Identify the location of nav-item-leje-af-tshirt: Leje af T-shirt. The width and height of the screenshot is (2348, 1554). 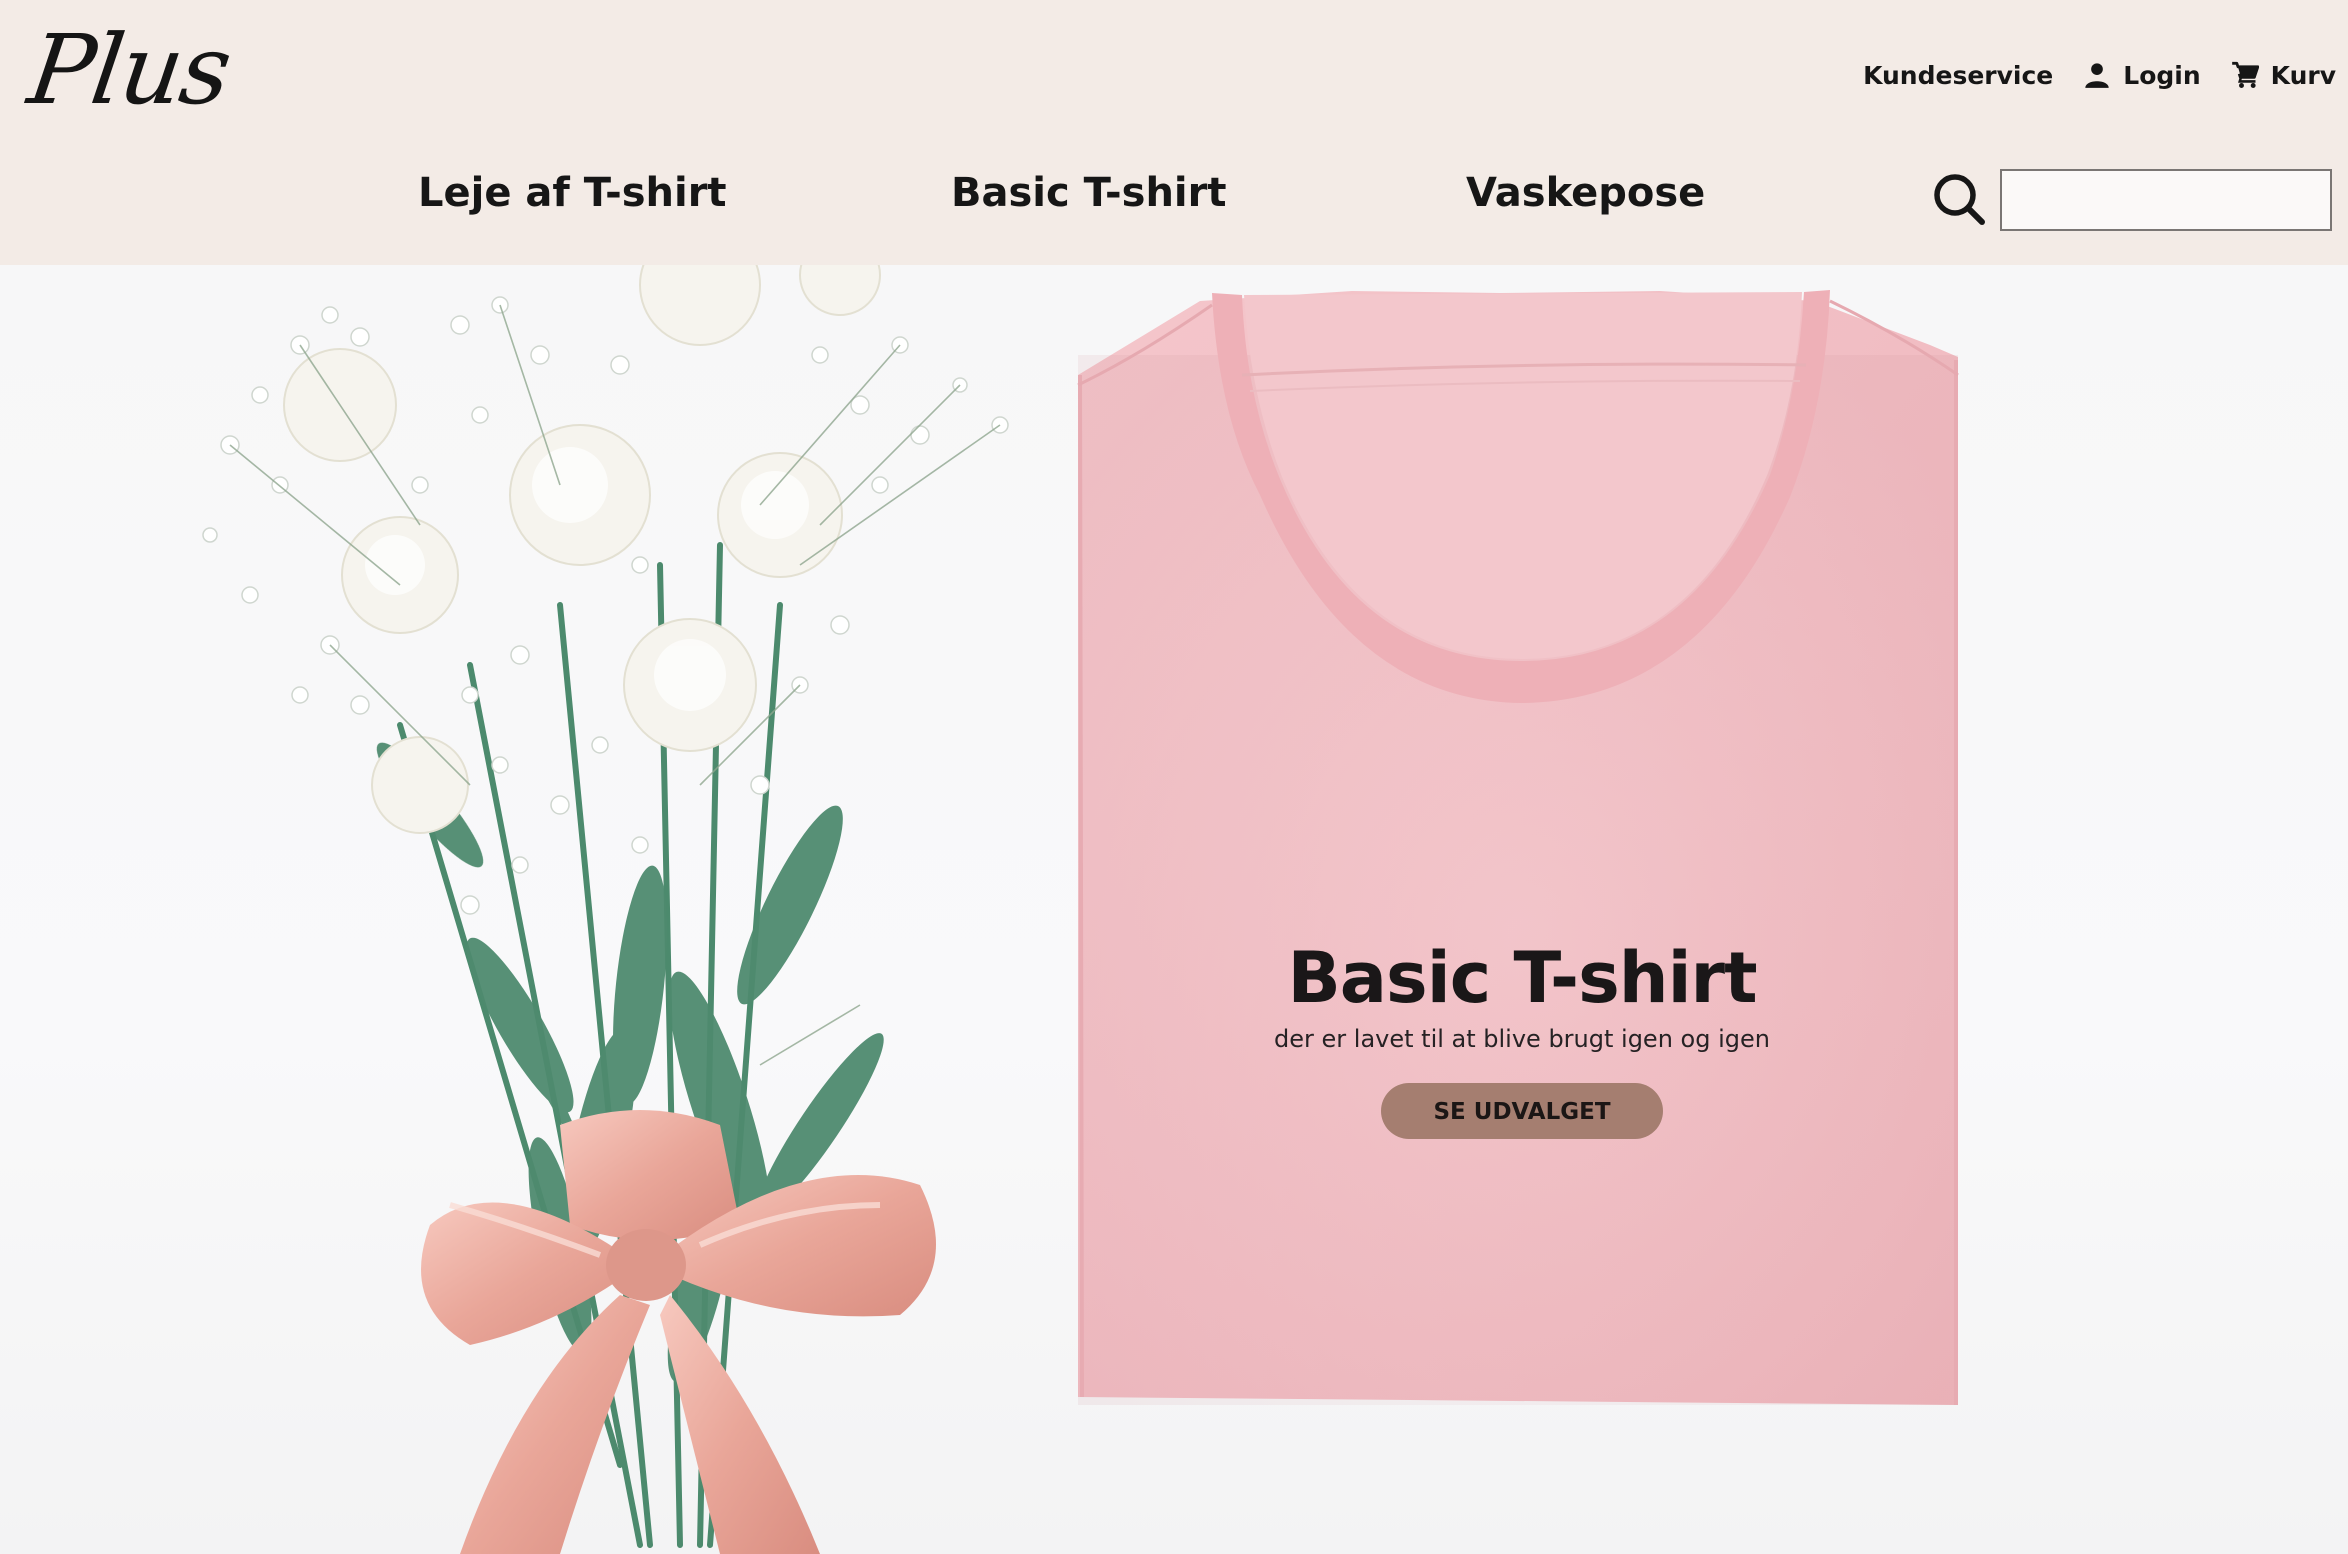
(572, 193).